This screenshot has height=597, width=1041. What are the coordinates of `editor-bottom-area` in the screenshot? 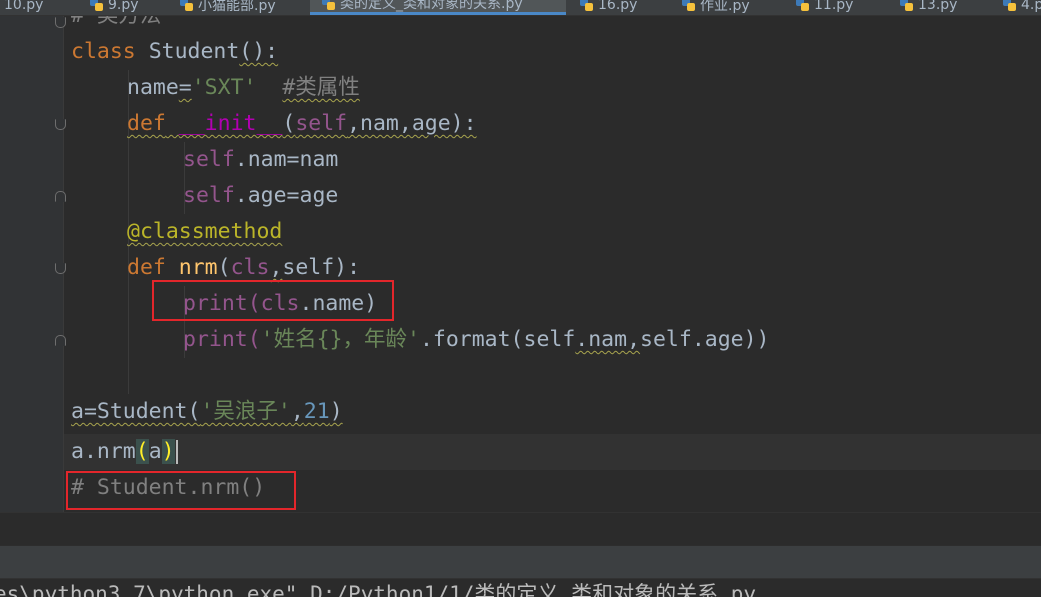 It's located at (520, 529).